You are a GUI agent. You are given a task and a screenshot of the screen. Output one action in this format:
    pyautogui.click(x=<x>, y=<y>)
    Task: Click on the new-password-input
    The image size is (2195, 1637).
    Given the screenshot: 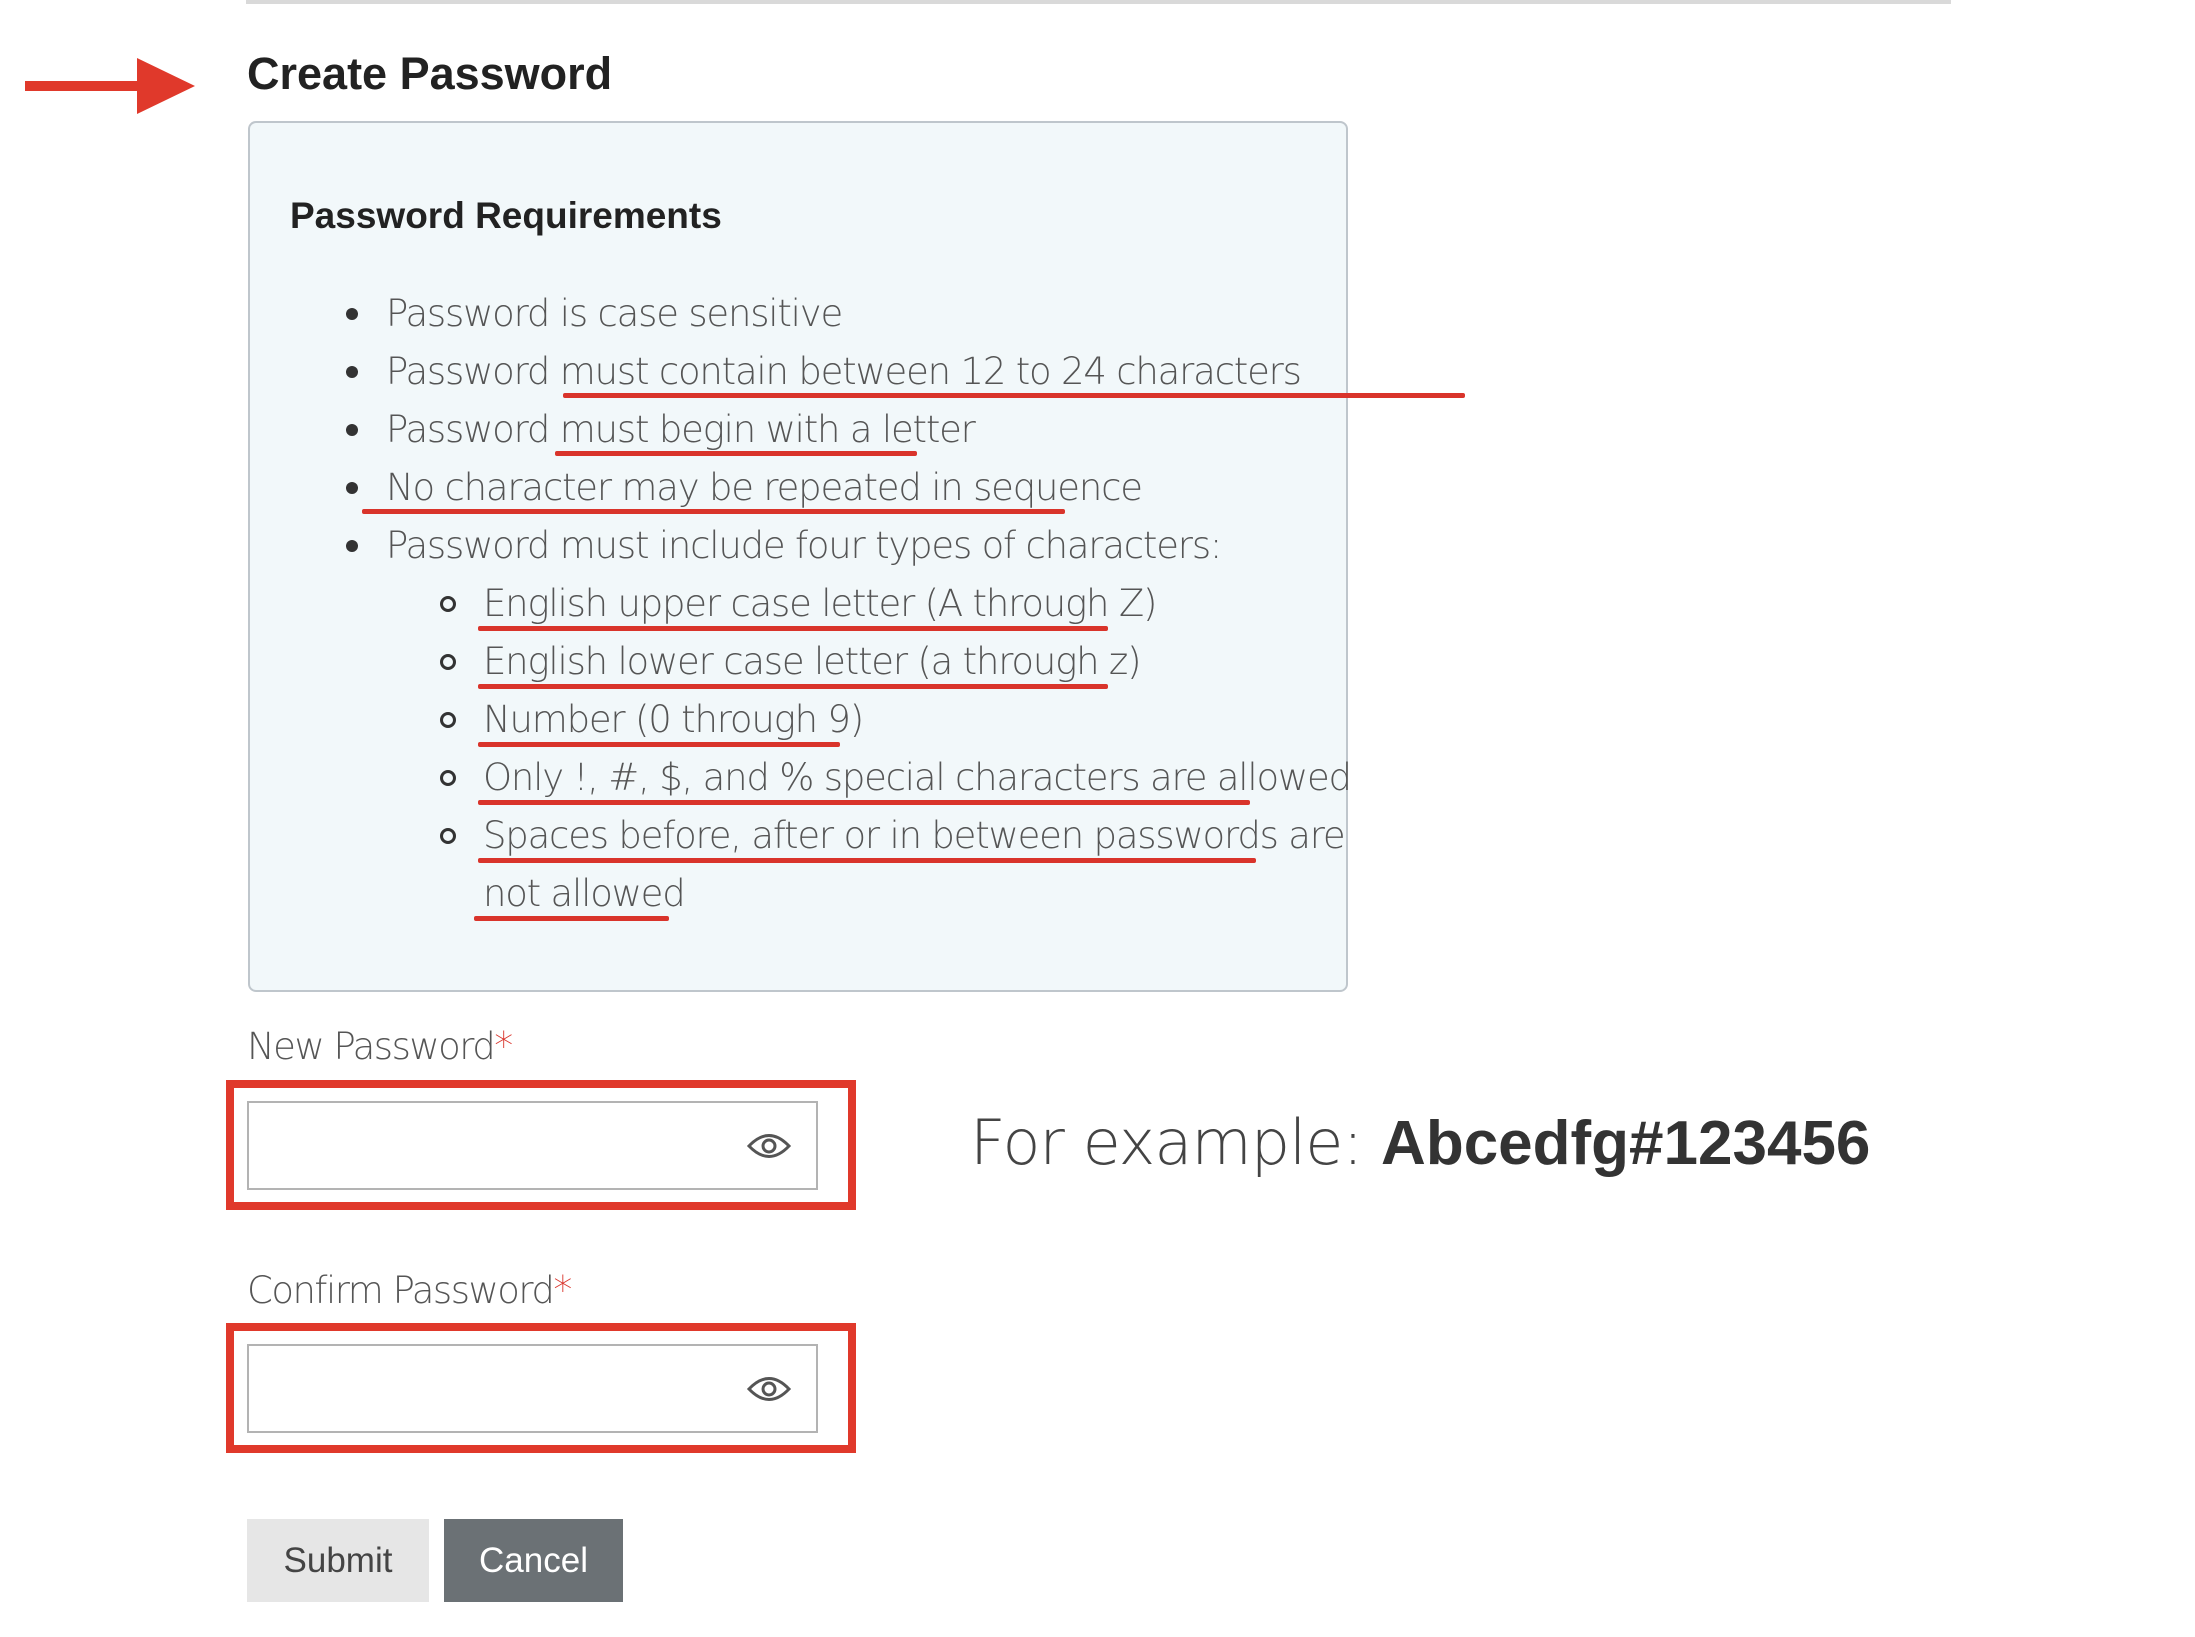 What is the action you would take?
    pyautogui.click(x=532, y=1145)
    